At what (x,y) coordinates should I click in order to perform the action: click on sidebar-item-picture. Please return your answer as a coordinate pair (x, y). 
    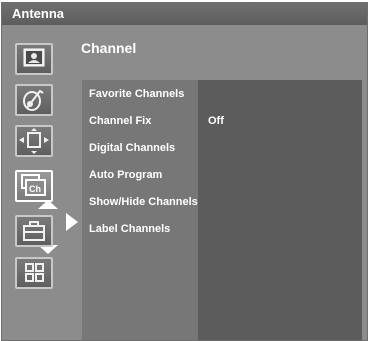
    Looking at the image, I should click on (34, 59).